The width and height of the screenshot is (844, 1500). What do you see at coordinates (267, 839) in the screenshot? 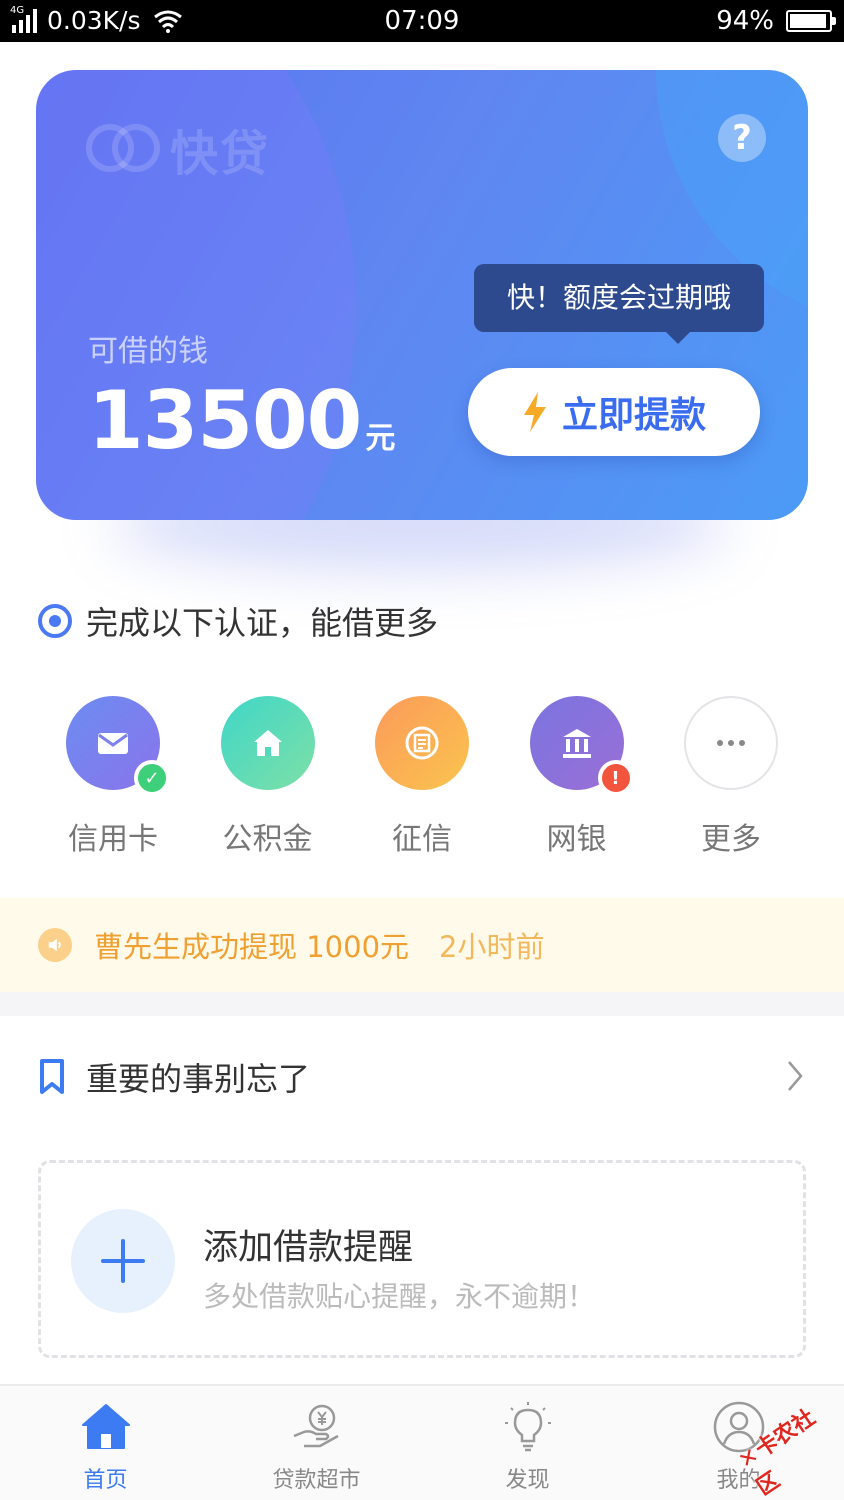
I see `verify-item-label: 公积金` at bounding box center [267, 839].